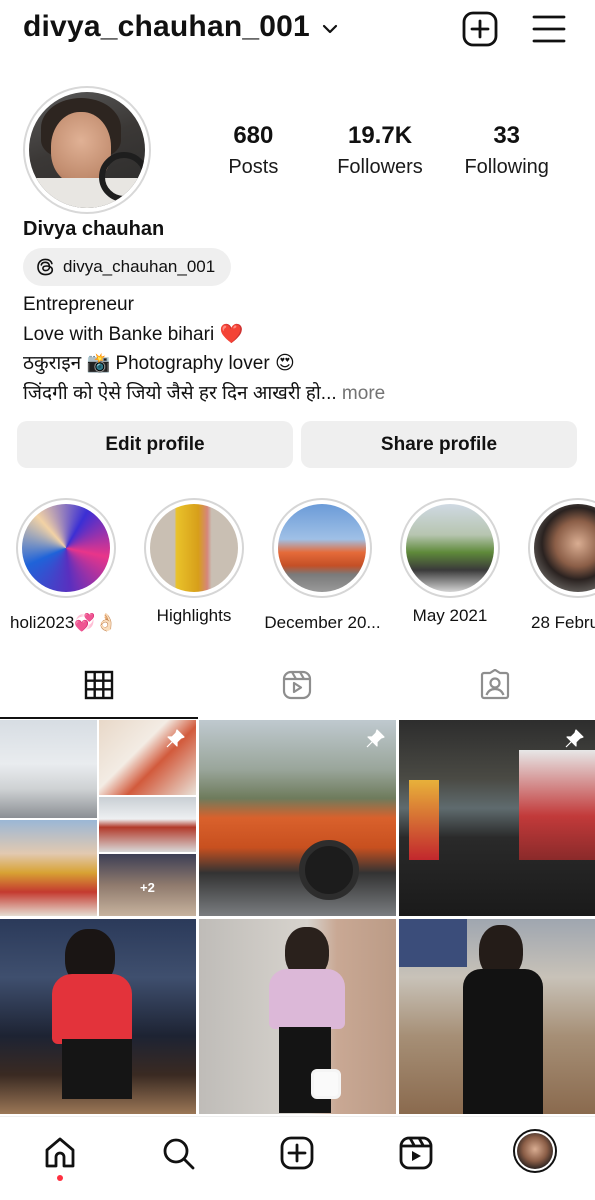  What do you see at coordinates (147, 887) in the screenshot?
I see `collage-more-badge: +2` at bounding box center [147, 887].